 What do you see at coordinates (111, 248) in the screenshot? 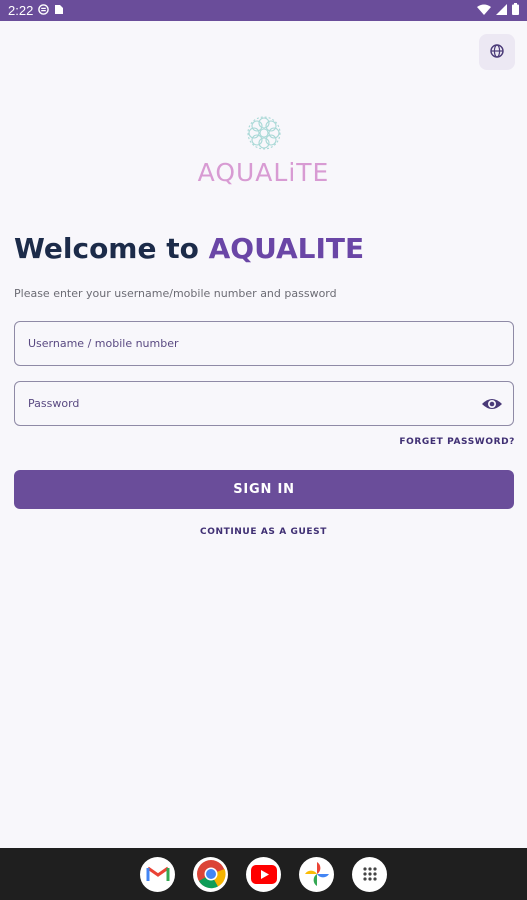
I see `title-prefix: Welcome to` at bounding box center [111, 248].